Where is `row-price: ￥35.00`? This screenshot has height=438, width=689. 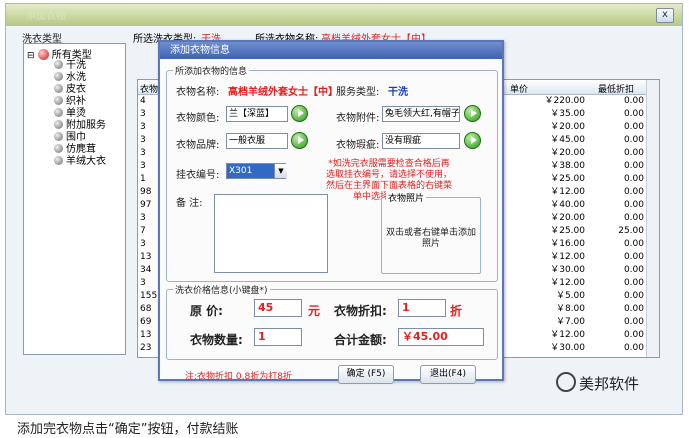 row-price: ￥35.00 is located at coordinates (567, 114).